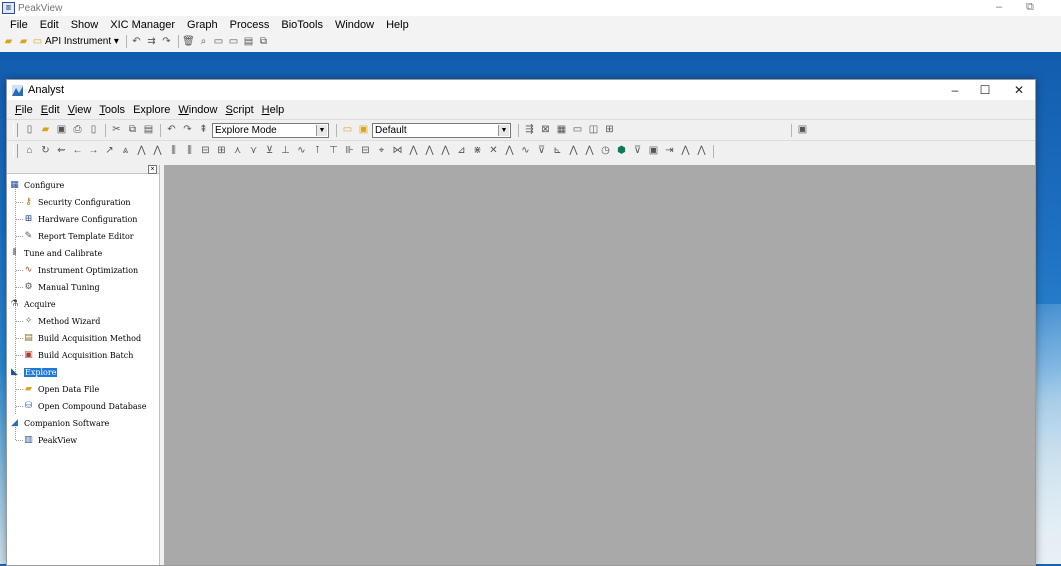 This screenshot has width=1061, height=566. What do you see at coordinates (203, 130) in the screenshot?
I see `help-pointer-icon: ⇞` at bounding box center [203, 130].